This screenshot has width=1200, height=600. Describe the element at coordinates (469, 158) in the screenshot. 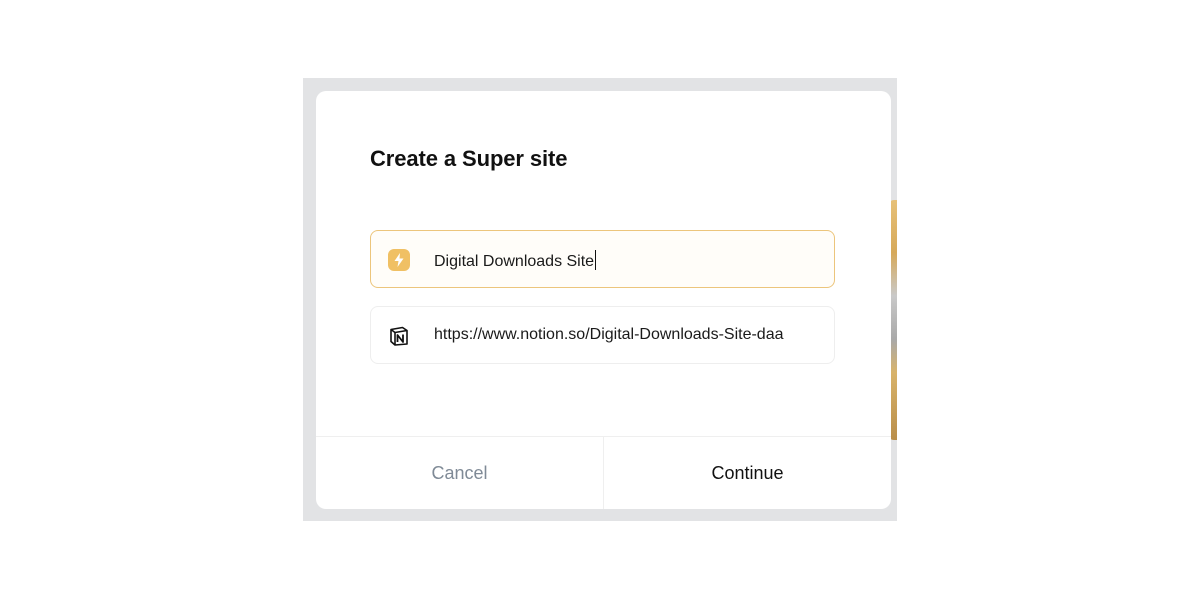

I see `dialog-title: Create a Super site` at that location.